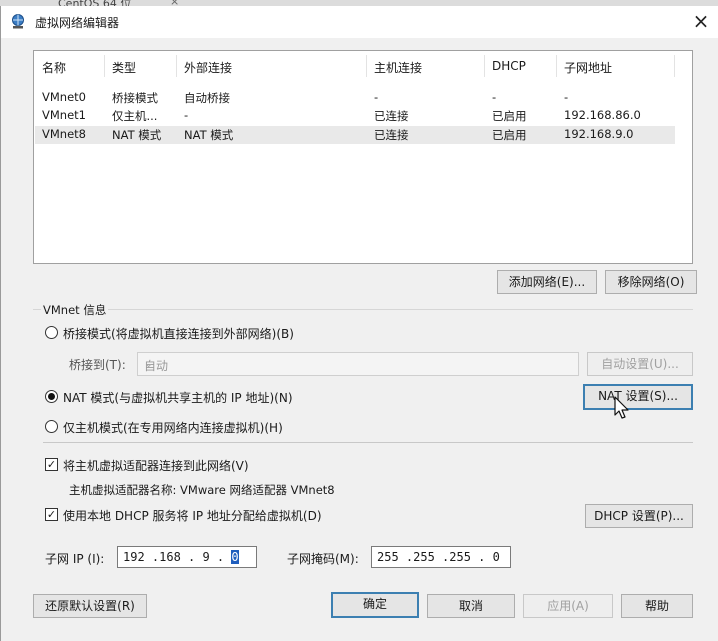 This screenshot has width=718, height=641. What do you see at coordinates (358, 364) in the screenshot?
I see `bridge-to-select: 自动 ⌄` at bounding box center [358, 364].